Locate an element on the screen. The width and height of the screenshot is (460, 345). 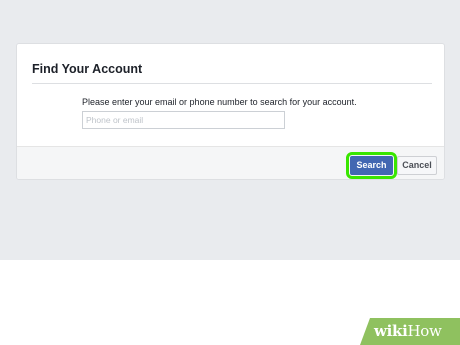
search-button: Search is located at coordinates (371, 165).